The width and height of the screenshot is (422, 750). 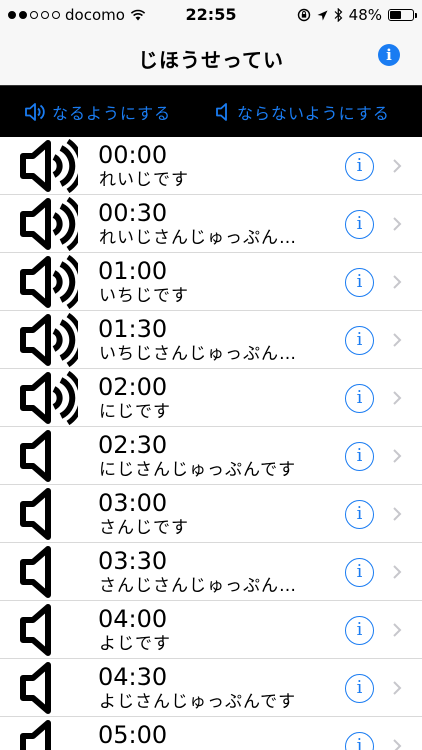 What do you see at coordinates (135, 644) in the screenshot?
I see `row-label: よじです` at bounding box center [135, 644].